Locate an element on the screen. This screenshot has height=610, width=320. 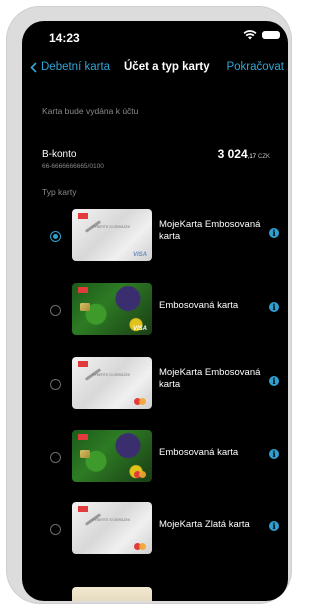
account-number: 66-6666666665/0100 is located at coordinates (73, 166).